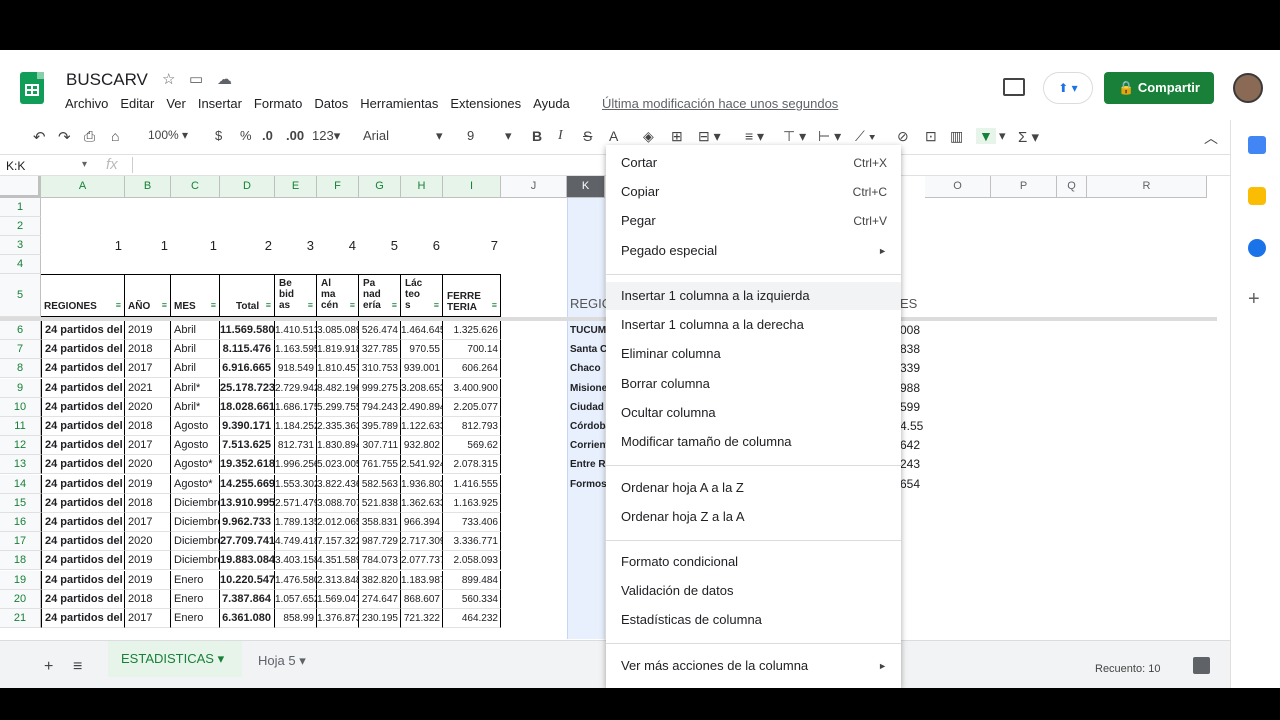 The height and width of the screenshot is (720, 1280). I want to click on undo-icon: ↶, so click(39, 137).